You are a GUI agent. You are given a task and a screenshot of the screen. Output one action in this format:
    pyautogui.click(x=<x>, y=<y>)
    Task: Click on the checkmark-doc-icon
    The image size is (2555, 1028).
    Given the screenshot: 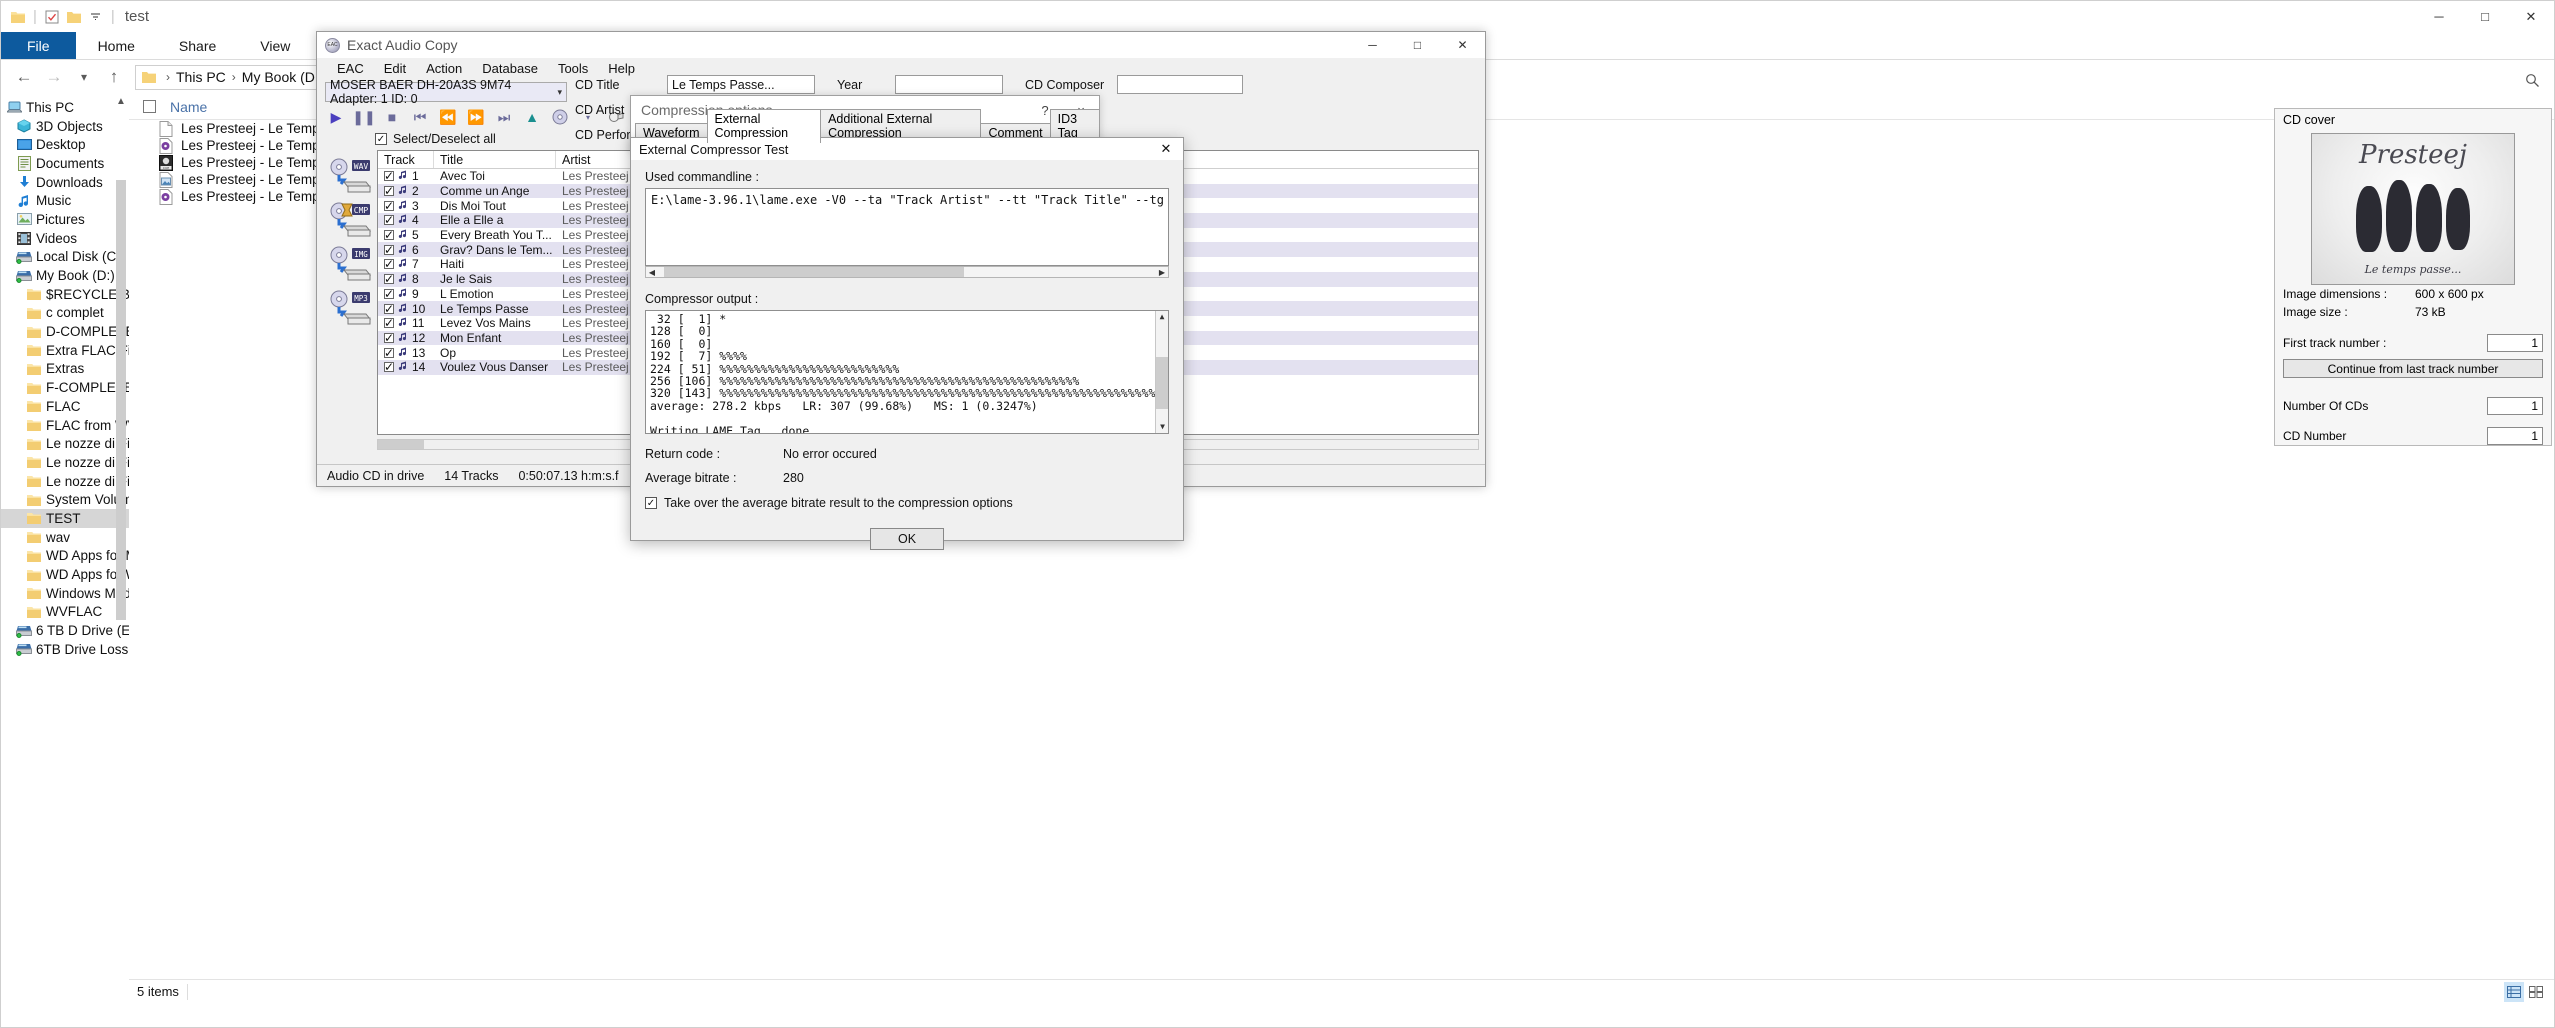 What is the action you would take?
    pyautogui.click(x=52, y=17)
    